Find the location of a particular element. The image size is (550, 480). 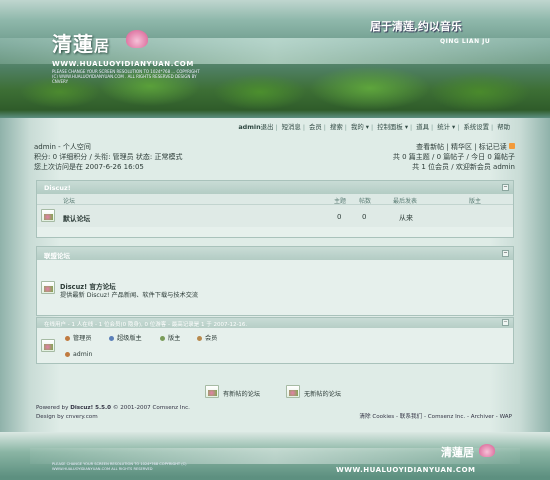

member-icon is located at coordinates (199, 338).